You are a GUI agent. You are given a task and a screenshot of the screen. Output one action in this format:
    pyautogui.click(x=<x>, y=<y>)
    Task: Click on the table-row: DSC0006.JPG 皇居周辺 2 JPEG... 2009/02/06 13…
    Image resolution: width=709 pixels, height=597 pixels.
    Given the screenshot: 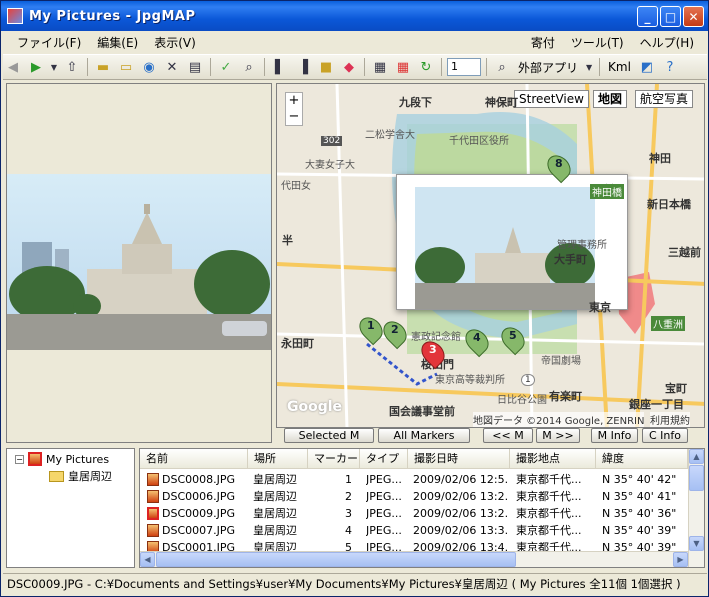 What is the action you would take?
    pyautogui.click(x=414, y=496)
    